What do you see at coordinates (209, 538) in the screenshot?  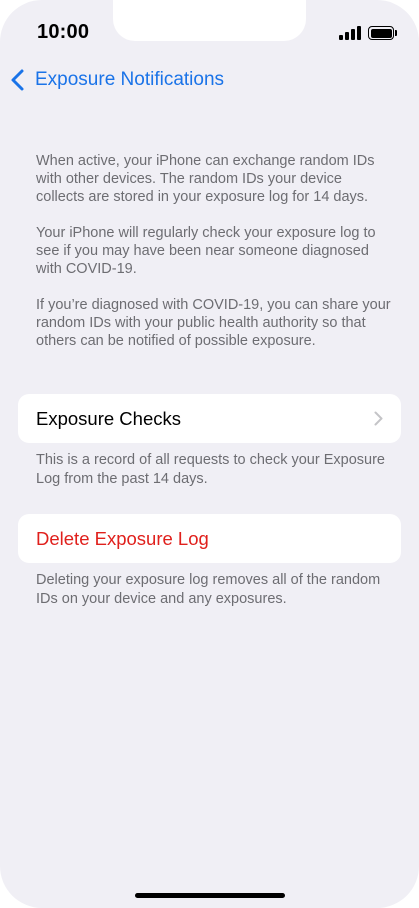 I see `delete-exposure-log-button: Delete Exposure Log` at bounding box center [209, 538].